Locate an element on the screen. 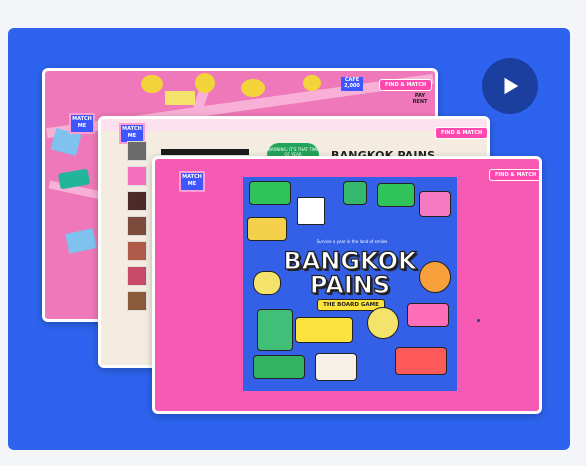  play-icon is located at coordinates (511, 86).